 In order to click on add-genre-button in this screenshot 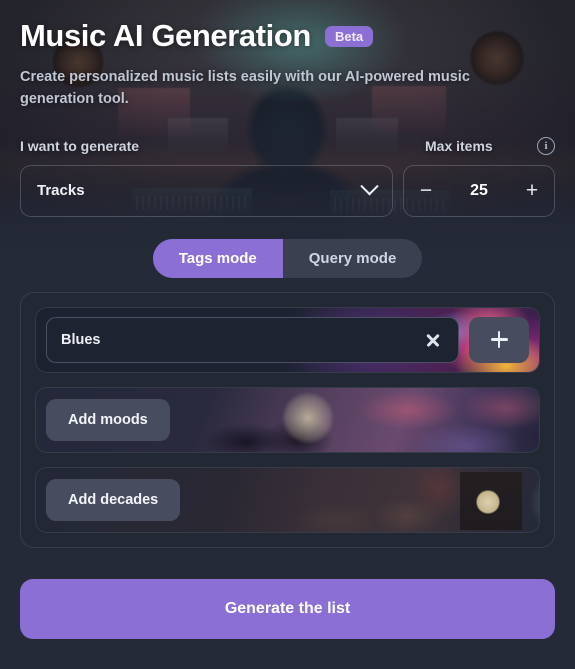, I will do `click(499, 339)`.